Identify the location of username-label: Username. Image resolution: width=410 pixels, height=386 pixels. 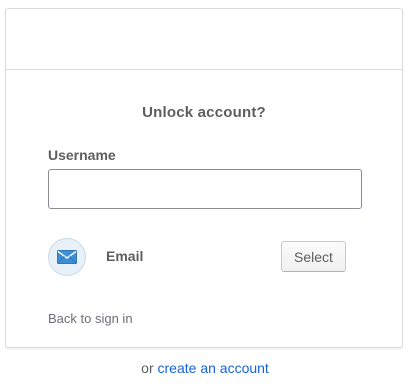
(82, 155).